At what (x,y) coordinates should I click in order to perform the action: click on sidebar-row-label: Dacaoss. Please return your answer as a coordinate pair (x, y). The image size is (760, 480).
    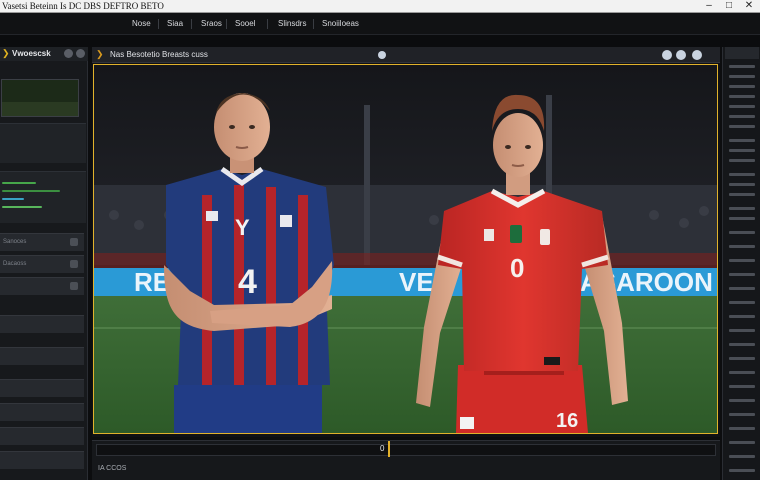
    Looking at the image, I should click on (15, 264).